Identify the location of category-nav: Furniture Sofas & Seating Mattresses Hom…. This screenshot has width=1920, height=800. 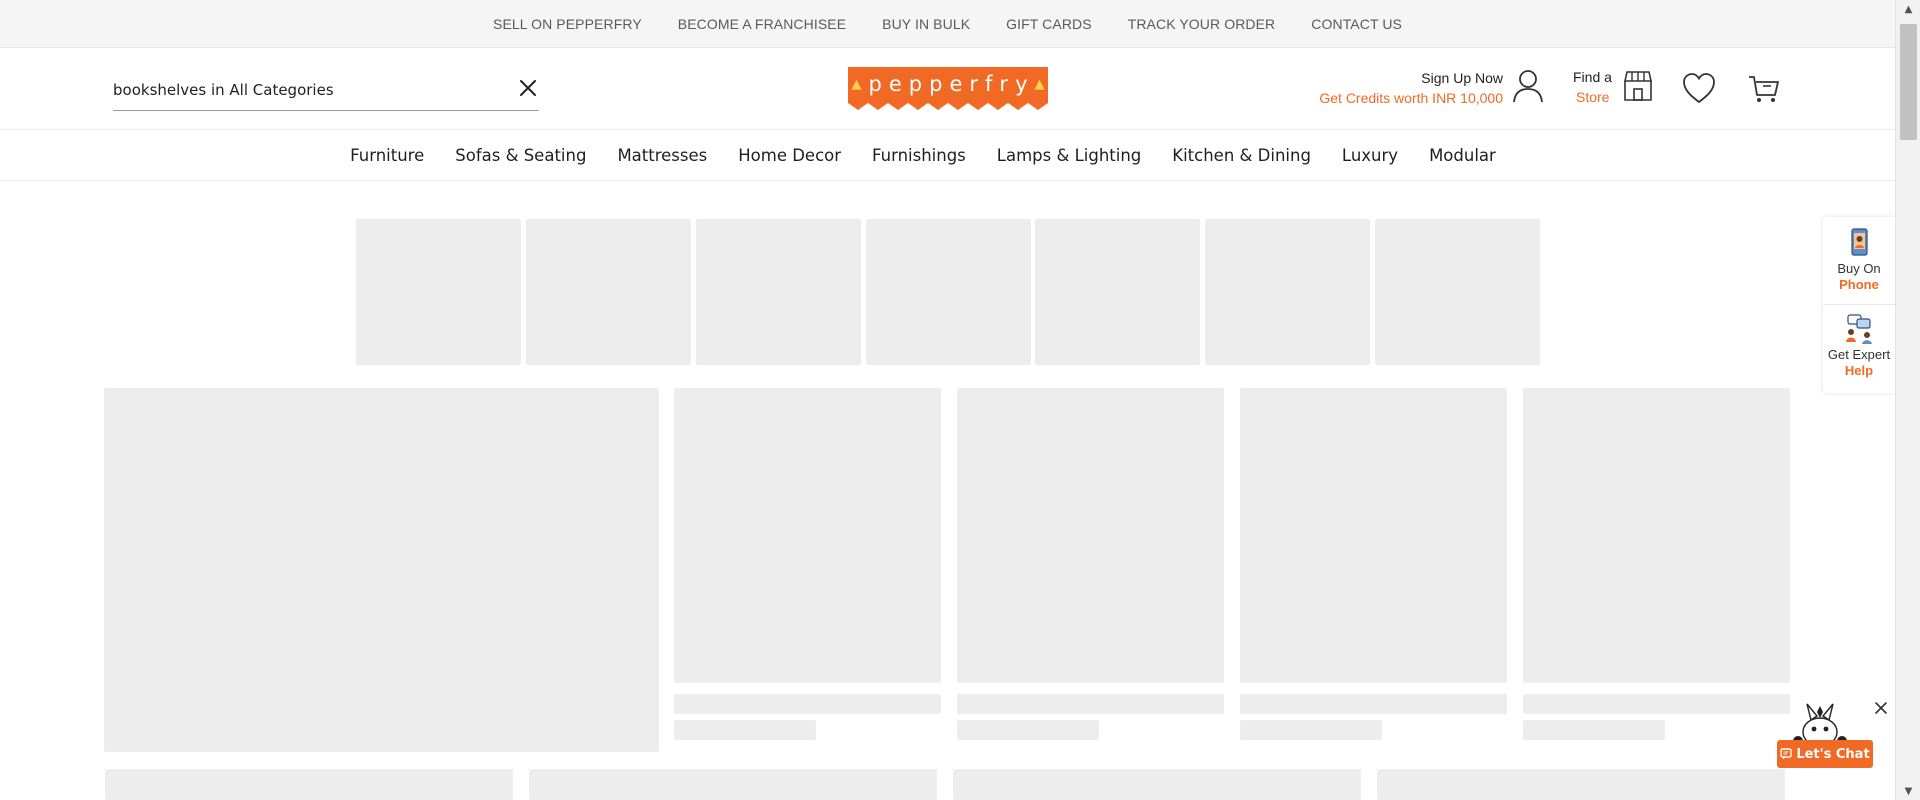
(947, 156).